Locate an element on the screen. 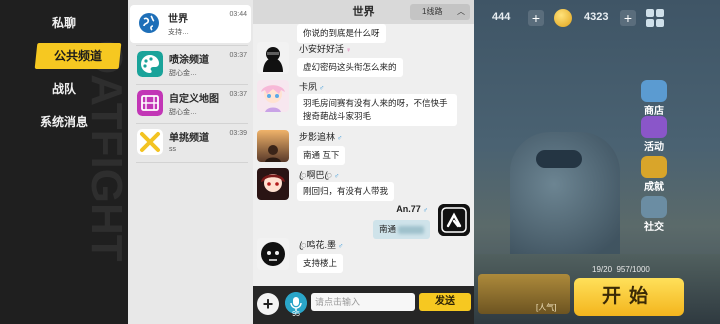  message-bubble: 你说的到底是什么呀 is located at coordinates (341, 33).